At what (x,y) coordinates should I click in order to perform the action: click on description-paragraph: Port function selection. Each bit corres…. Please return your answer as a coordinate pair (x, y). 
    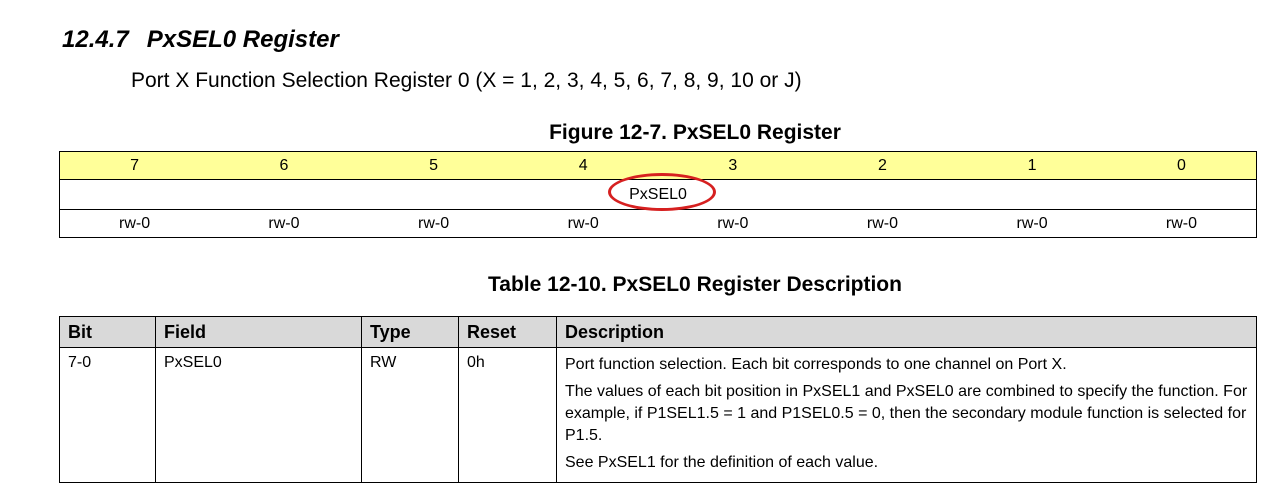
    Looking at the image, I should click on (816, 364).